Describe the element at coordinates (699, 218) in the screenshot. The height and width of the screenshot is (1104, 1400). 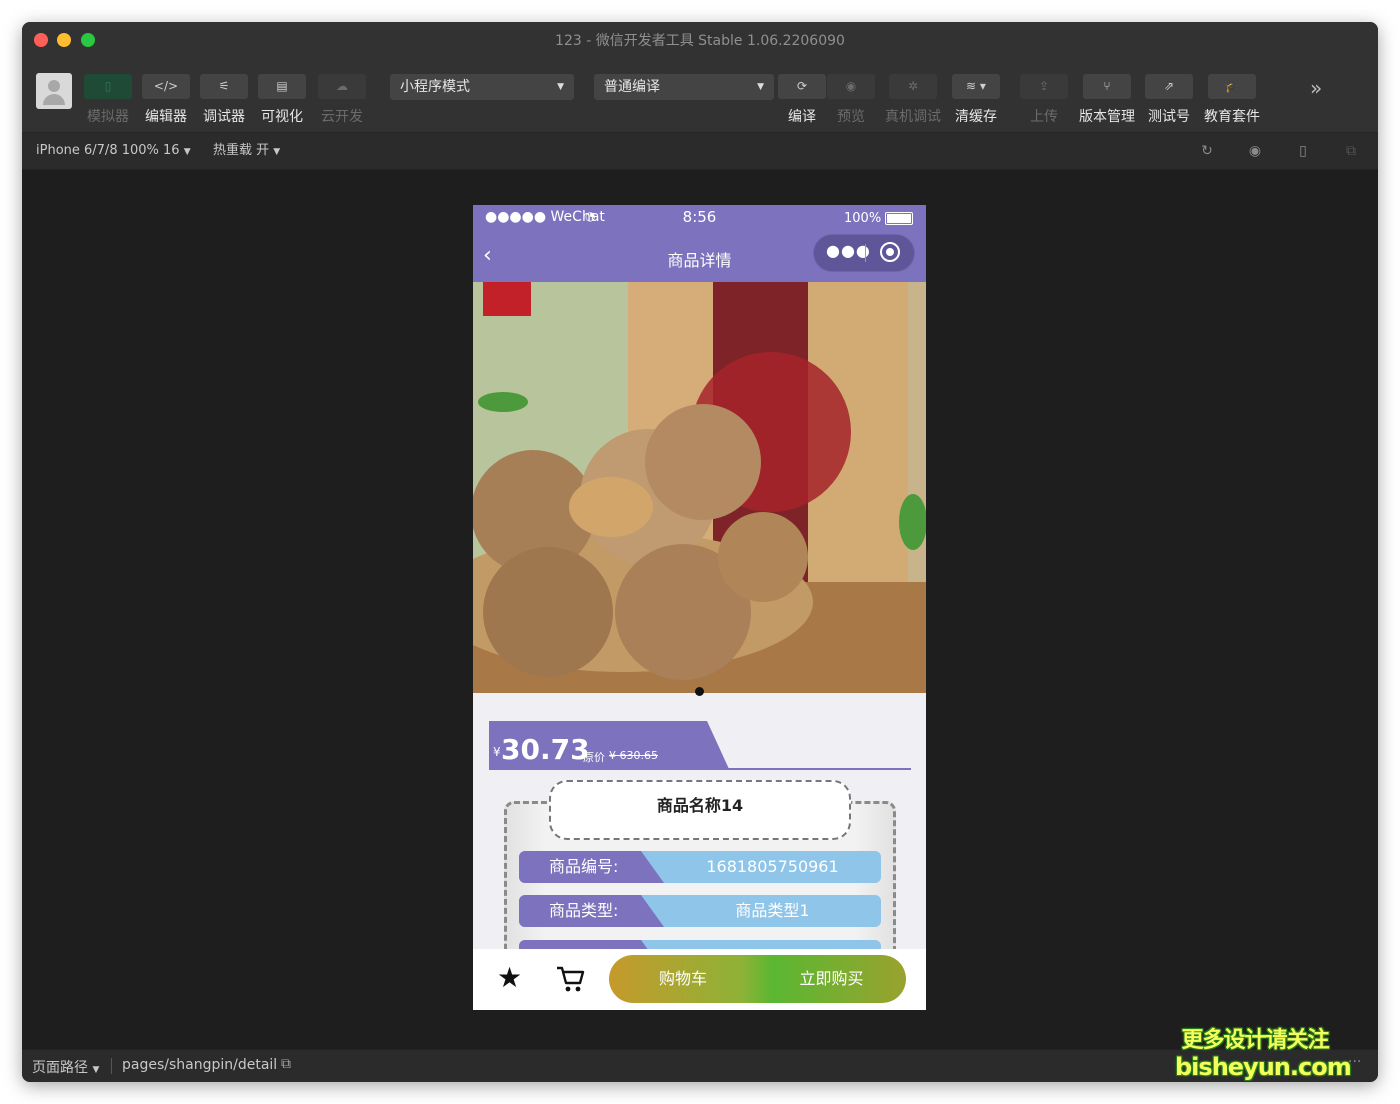
I see `status-bar: ●●●●● WeChat ◔ 8:56 100%` at that location.